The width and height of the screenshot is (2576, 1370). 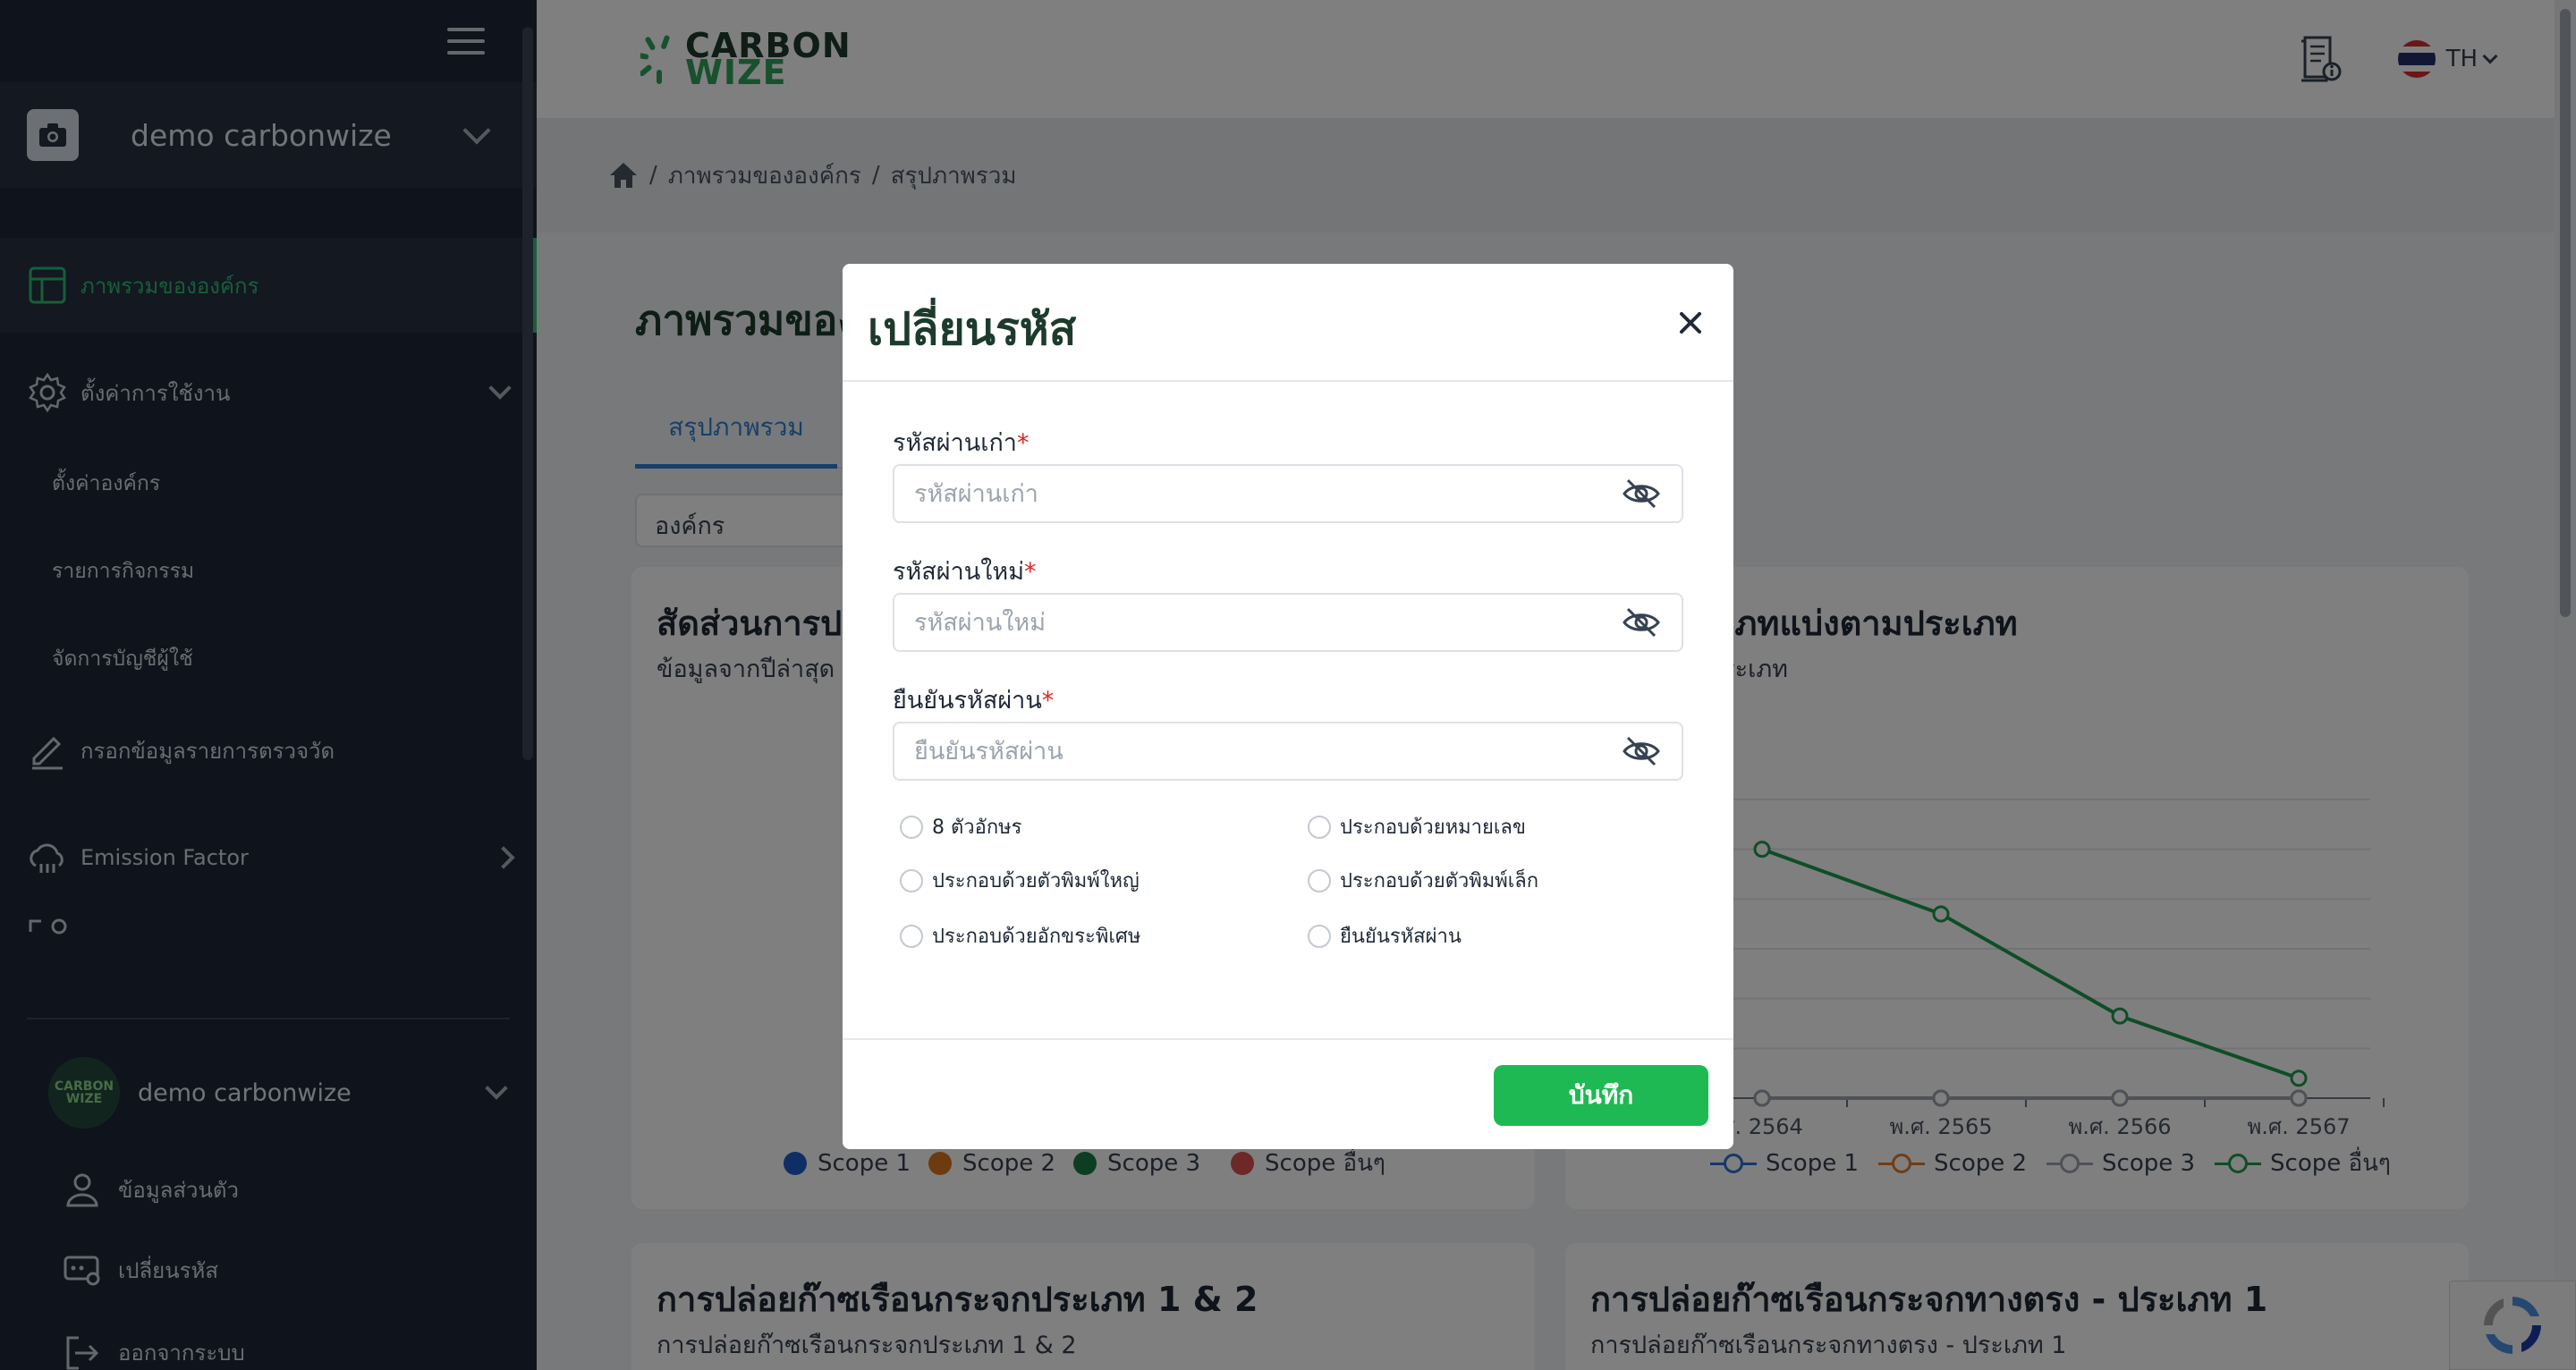 I want to click on new-password-label: รหัสผ่านใหม่*, so click(x=965, y=572).